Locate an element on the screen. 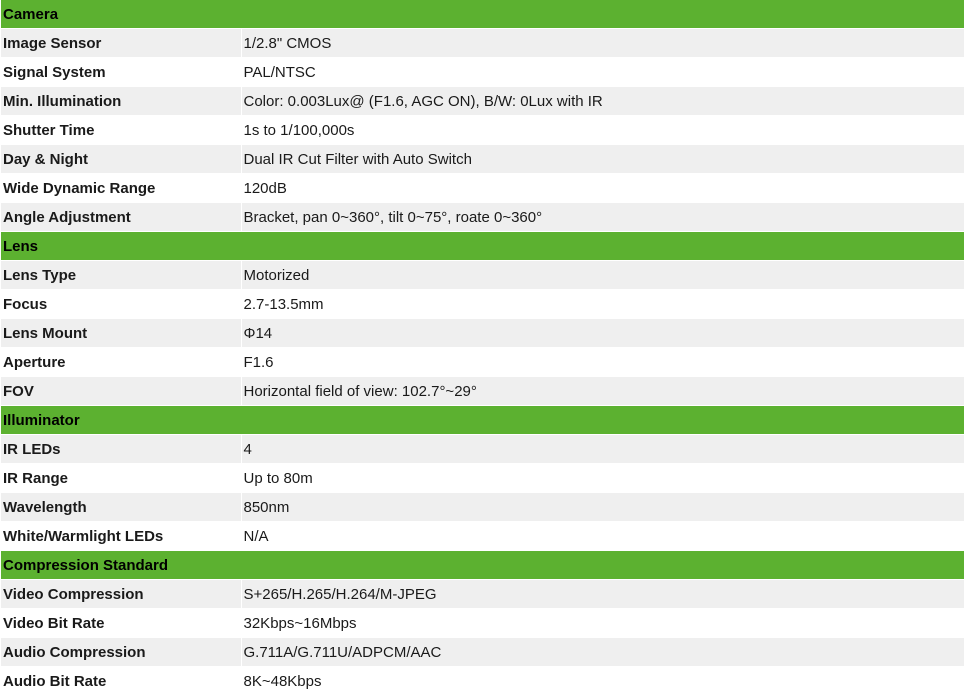  spec-label: Wavelength is located at coordinates (121, 507).